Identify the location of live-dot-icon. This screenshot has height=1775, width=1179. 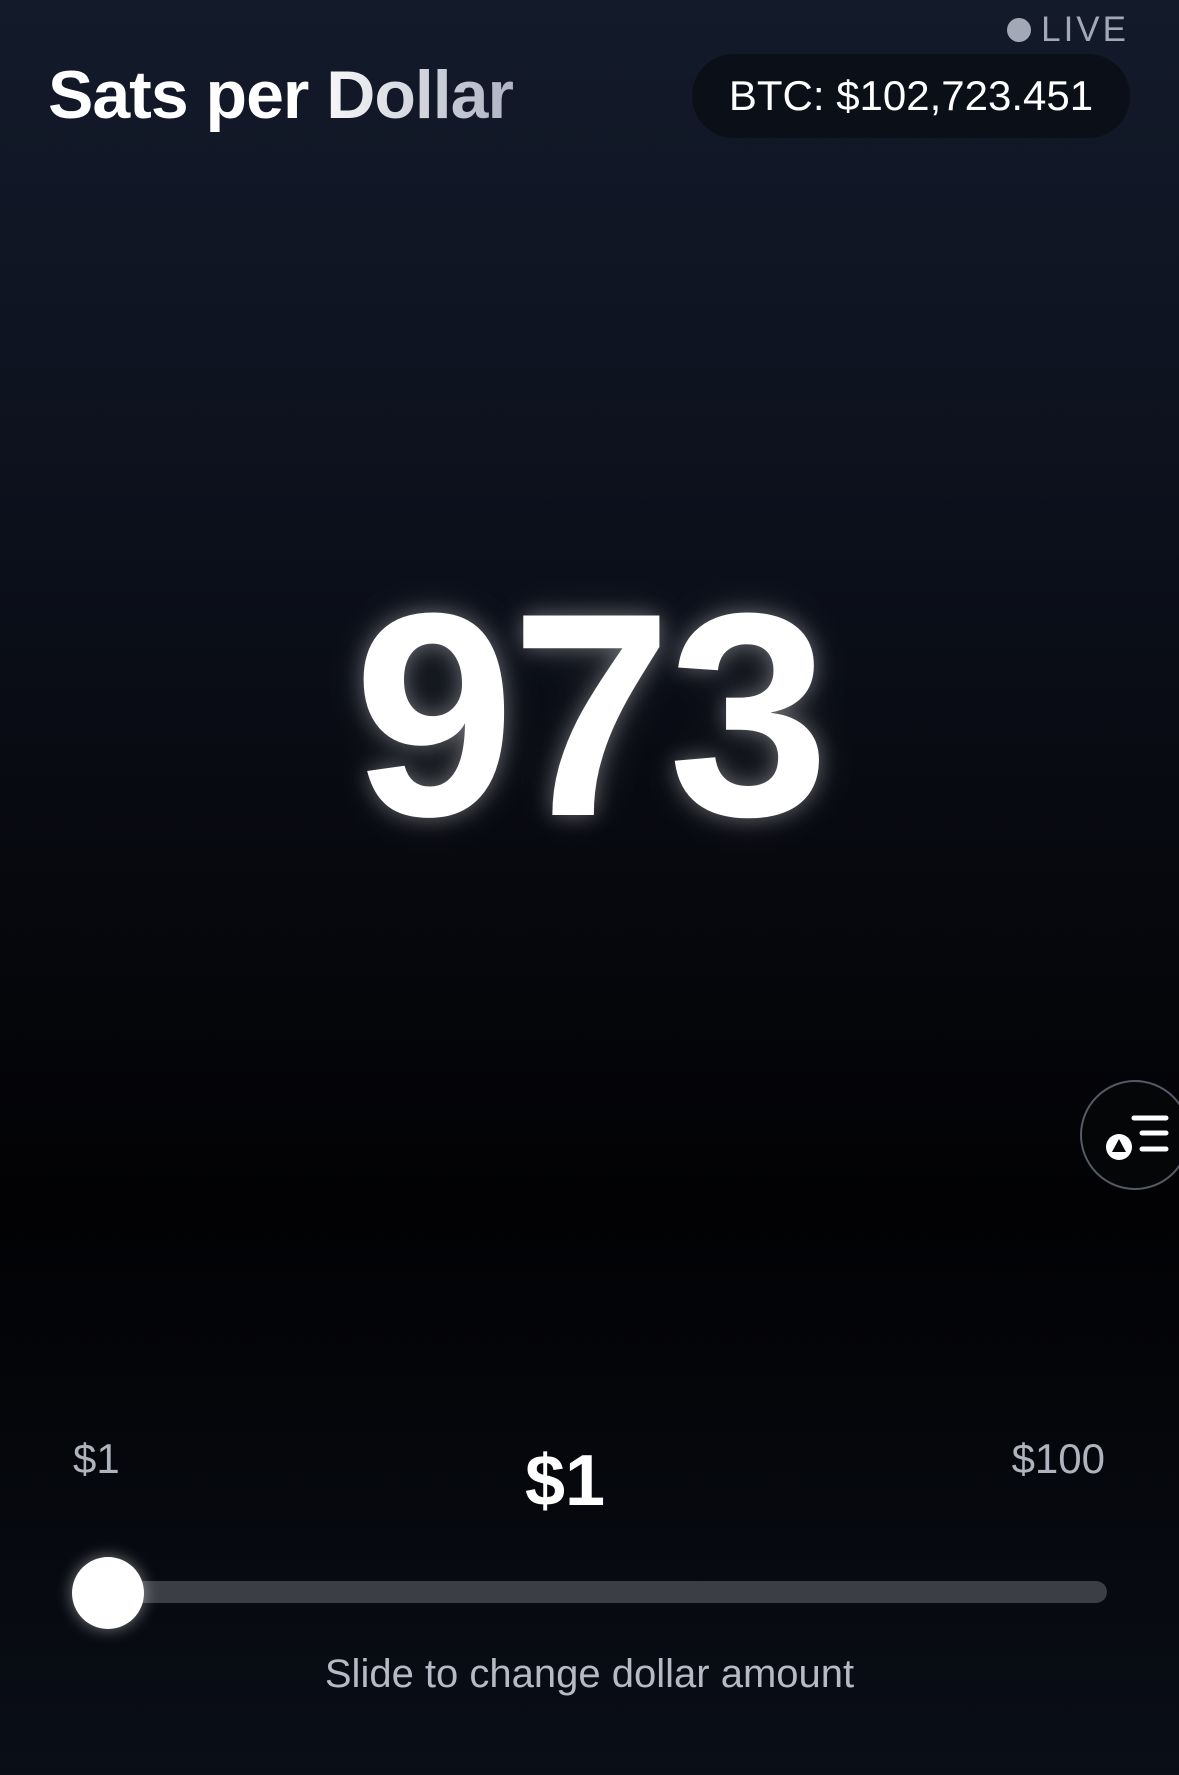
(1019, 30).